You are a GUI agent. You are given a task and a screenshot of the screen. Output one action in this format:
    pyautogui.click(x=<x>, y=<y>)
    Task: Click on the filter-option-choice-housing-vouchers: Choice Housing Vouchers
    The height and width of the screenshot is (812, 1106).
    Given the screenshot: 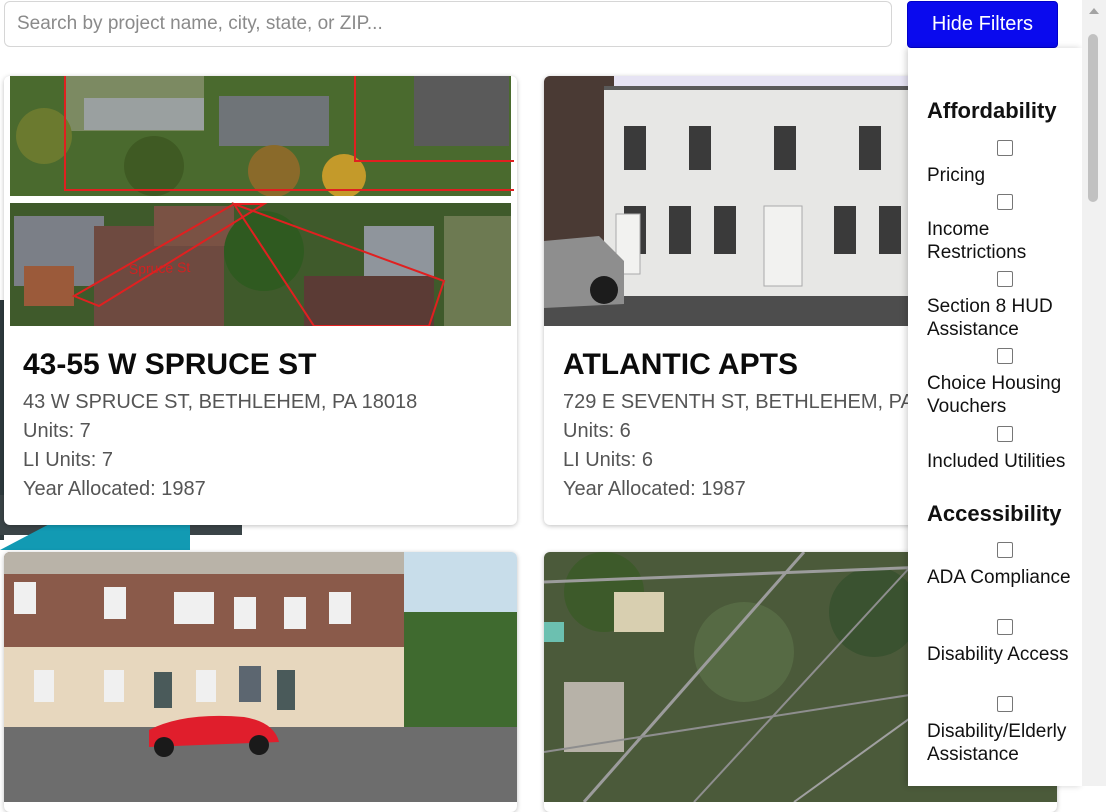 What is the action you would take?
    pyautogui.click(x=1004, y=383)
    